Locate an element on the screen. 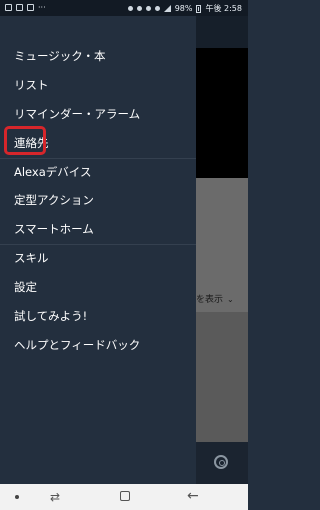 The height and width of the screenshot is (510, 320). location-icon is located at coordinates (130, 8).